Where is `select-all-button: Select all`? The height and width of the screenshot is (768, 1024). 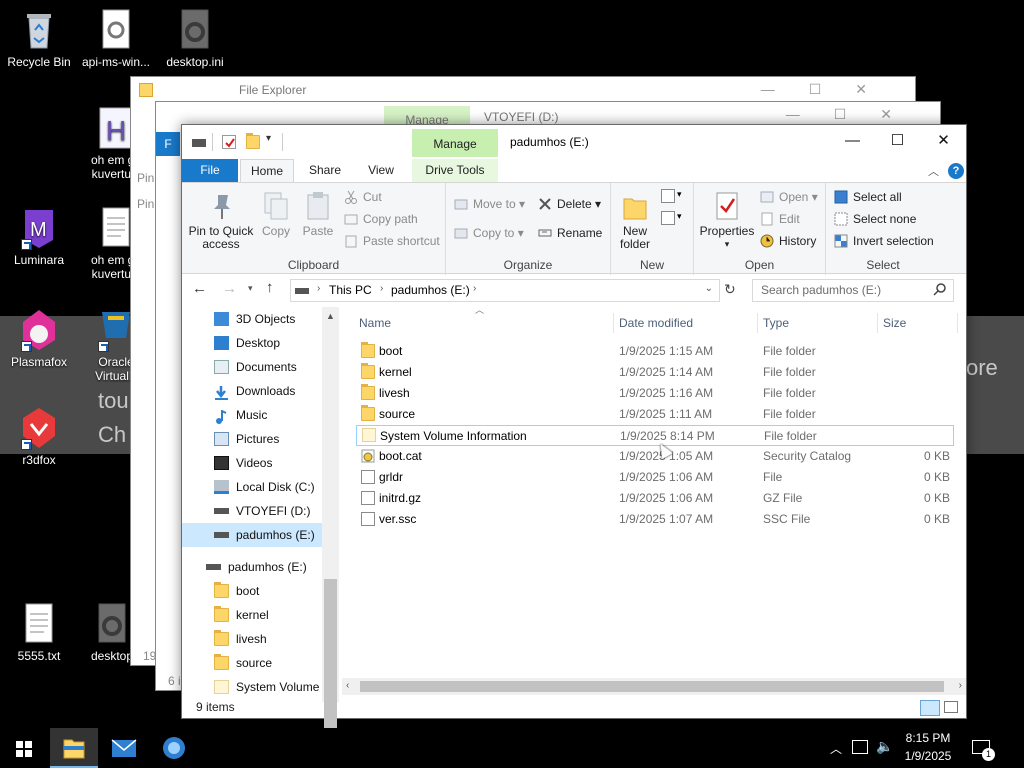 select-all-button: Select all is located at coordinates (868, 197).